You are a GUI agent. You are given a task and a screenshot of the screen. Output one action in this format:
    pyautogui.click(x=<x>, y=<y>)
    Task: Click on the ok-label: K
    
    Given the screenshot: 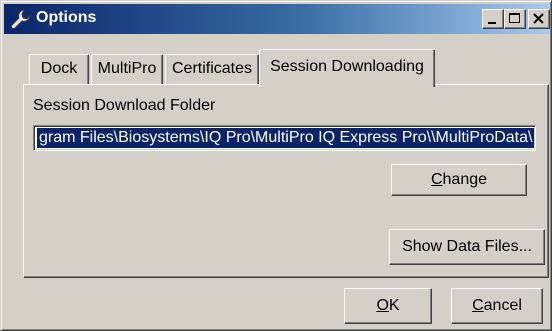 What is the action you would take?
    pyautogui.click(x=394, y=305)
    